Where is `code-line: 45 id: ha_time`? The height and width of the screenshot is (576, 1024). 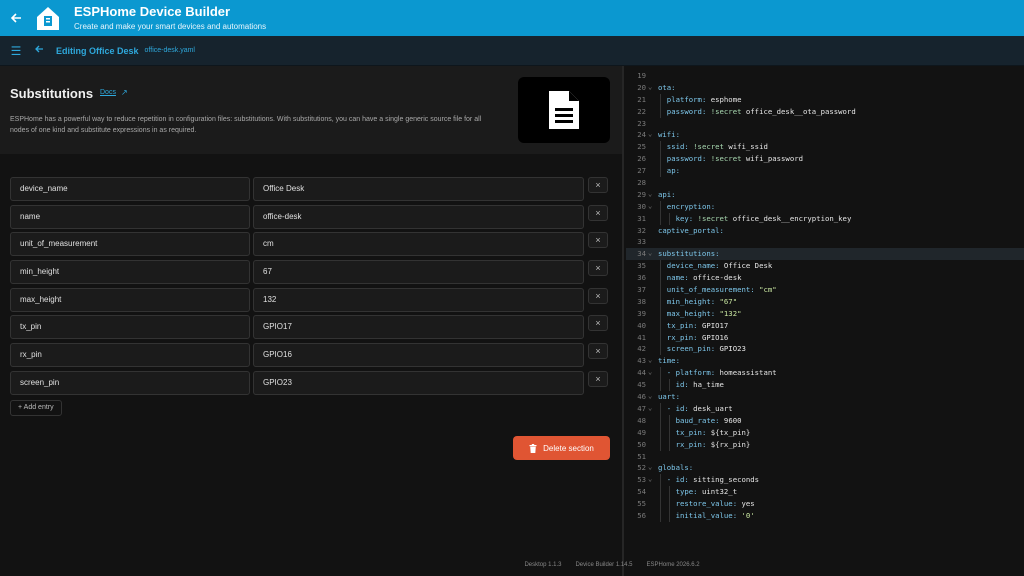 code-line: 45 id: ha_time is located at coordinates (825, 385).